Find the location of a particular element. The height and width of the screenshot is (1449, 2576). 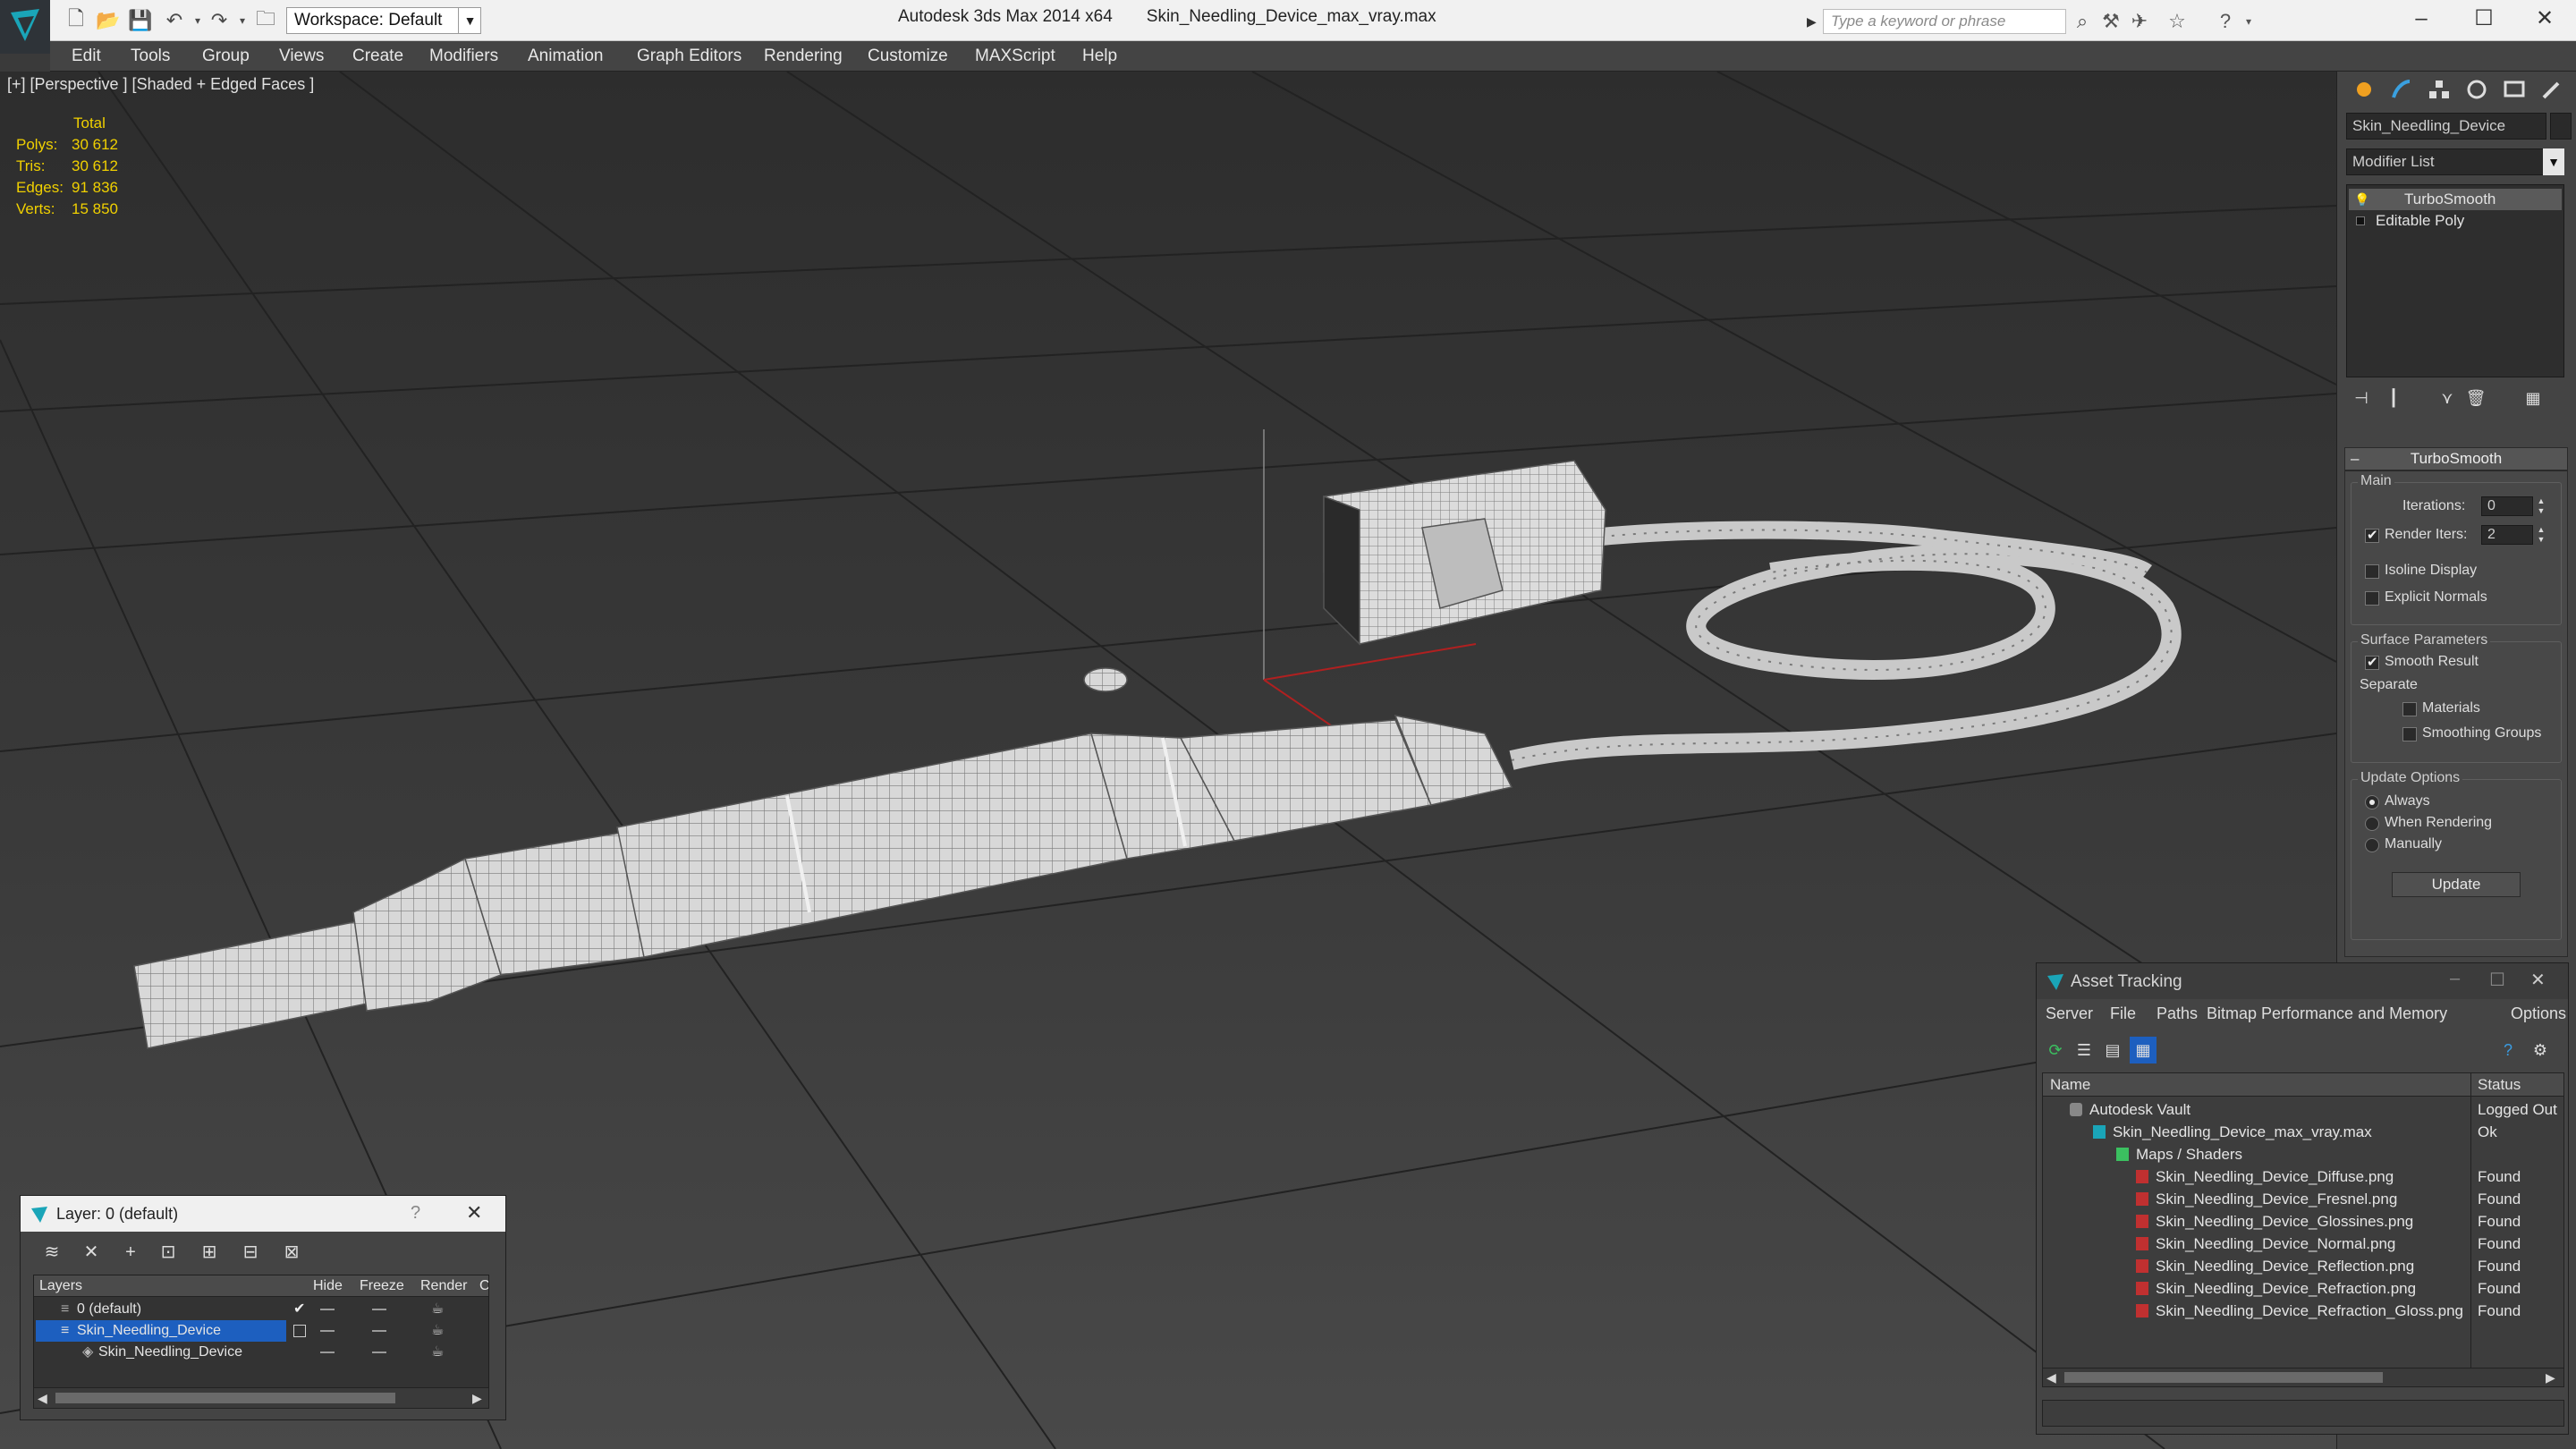

expand-icon is located at coordinates (2360, 220).